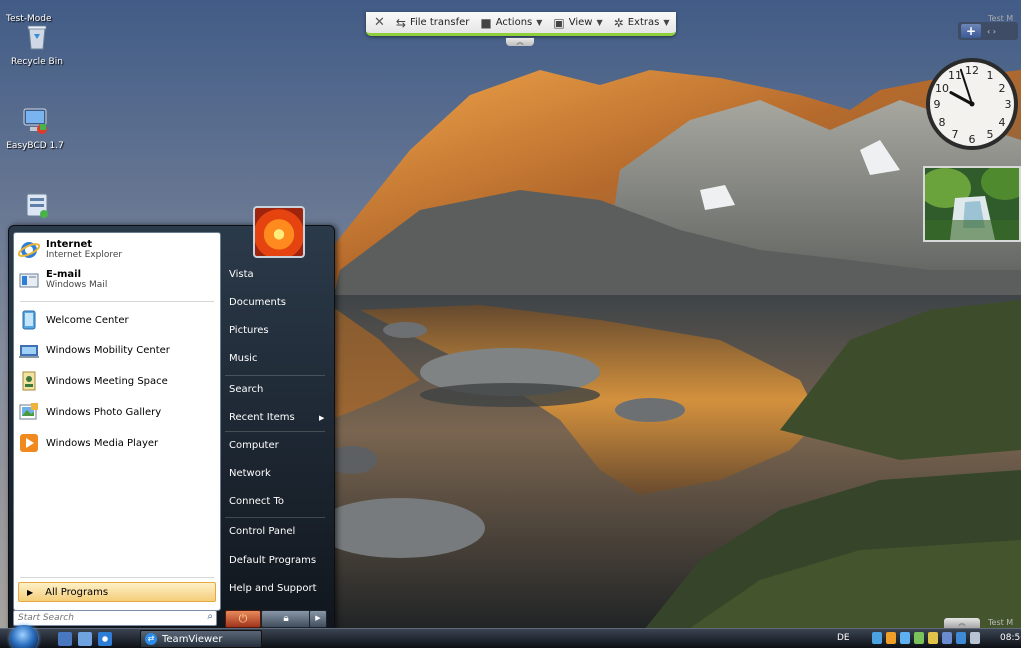 This screenshot has width=1021, height=648. I want to click on svg-text: 4, so click(1002, 122).